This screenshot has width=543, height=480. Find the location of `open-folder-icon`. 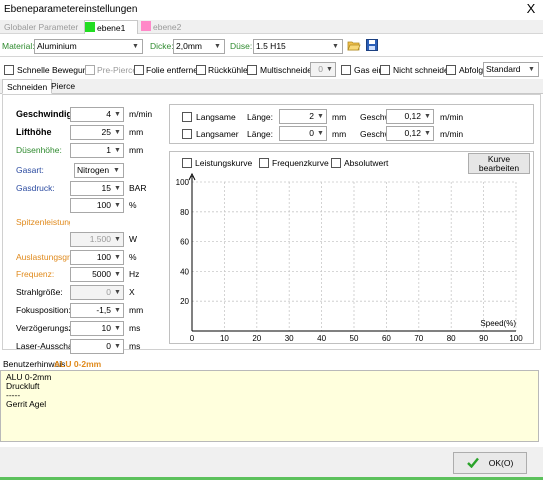

open-folder-icon is located at coordinates (354, 45).